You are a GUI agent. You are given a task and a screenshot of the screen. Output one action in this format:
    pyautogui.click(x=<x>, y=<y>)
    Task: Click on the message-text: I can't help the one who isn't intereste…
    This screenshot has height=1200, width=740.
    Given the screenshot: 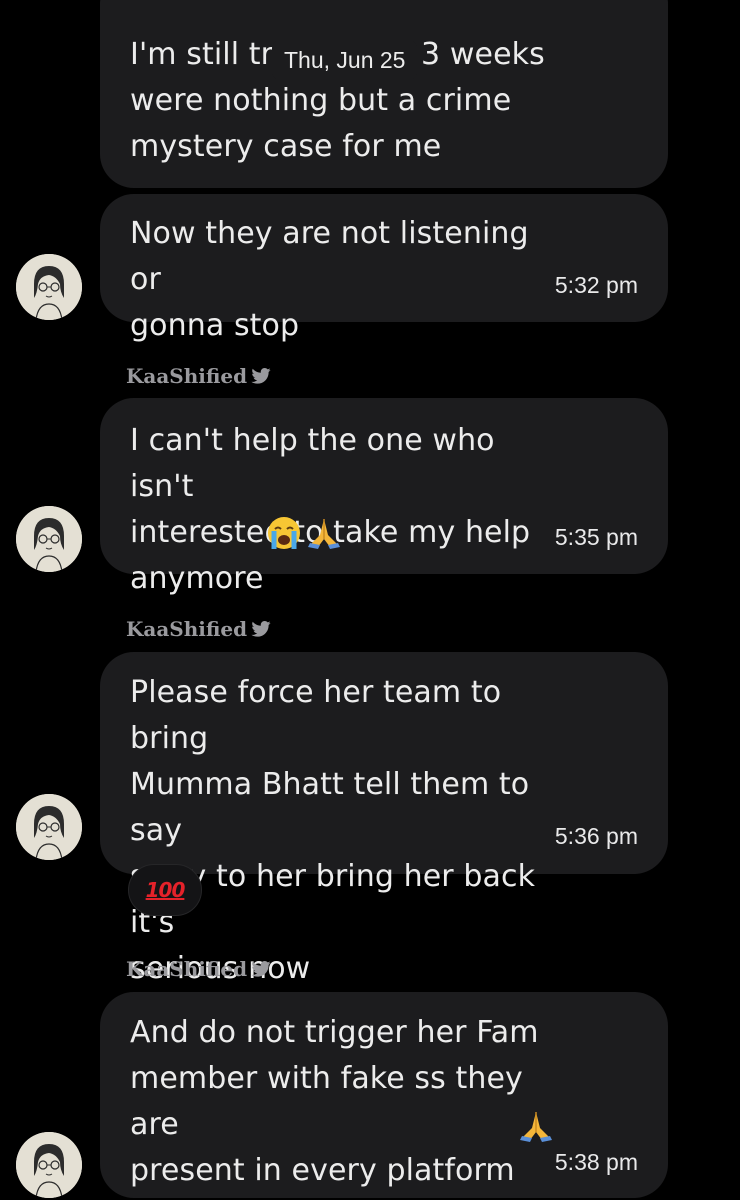 What is the action you would take?
    pyautogui.click(x=330, y=509)
    